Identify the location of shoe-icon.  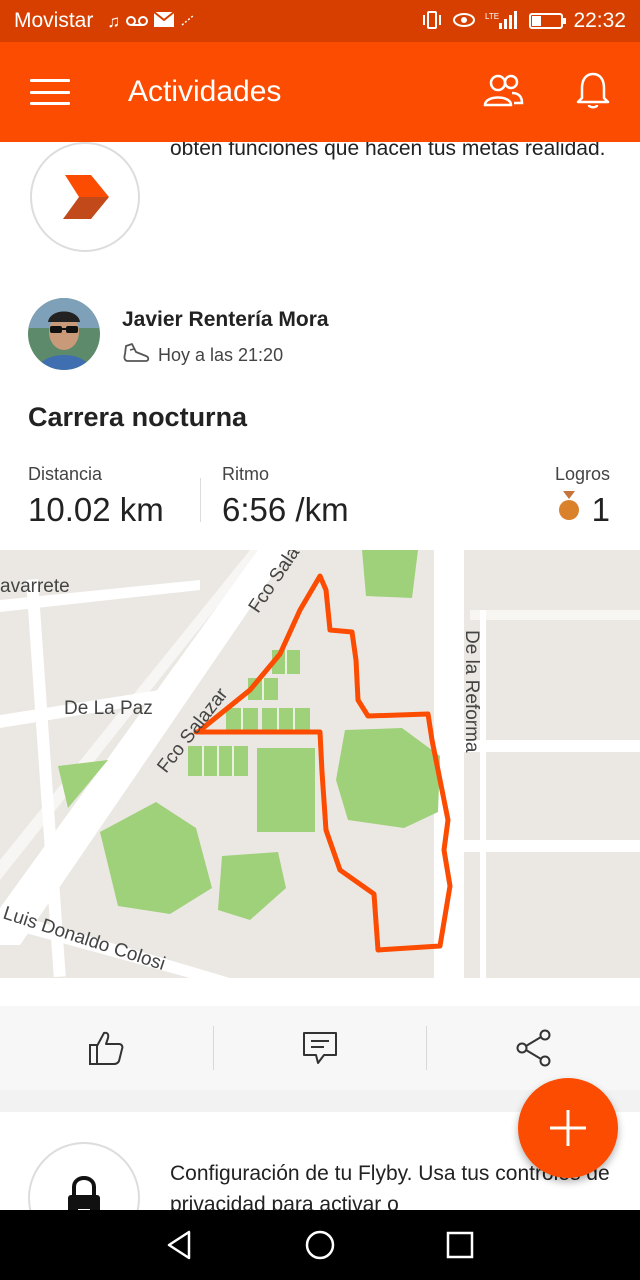
(136, 355).